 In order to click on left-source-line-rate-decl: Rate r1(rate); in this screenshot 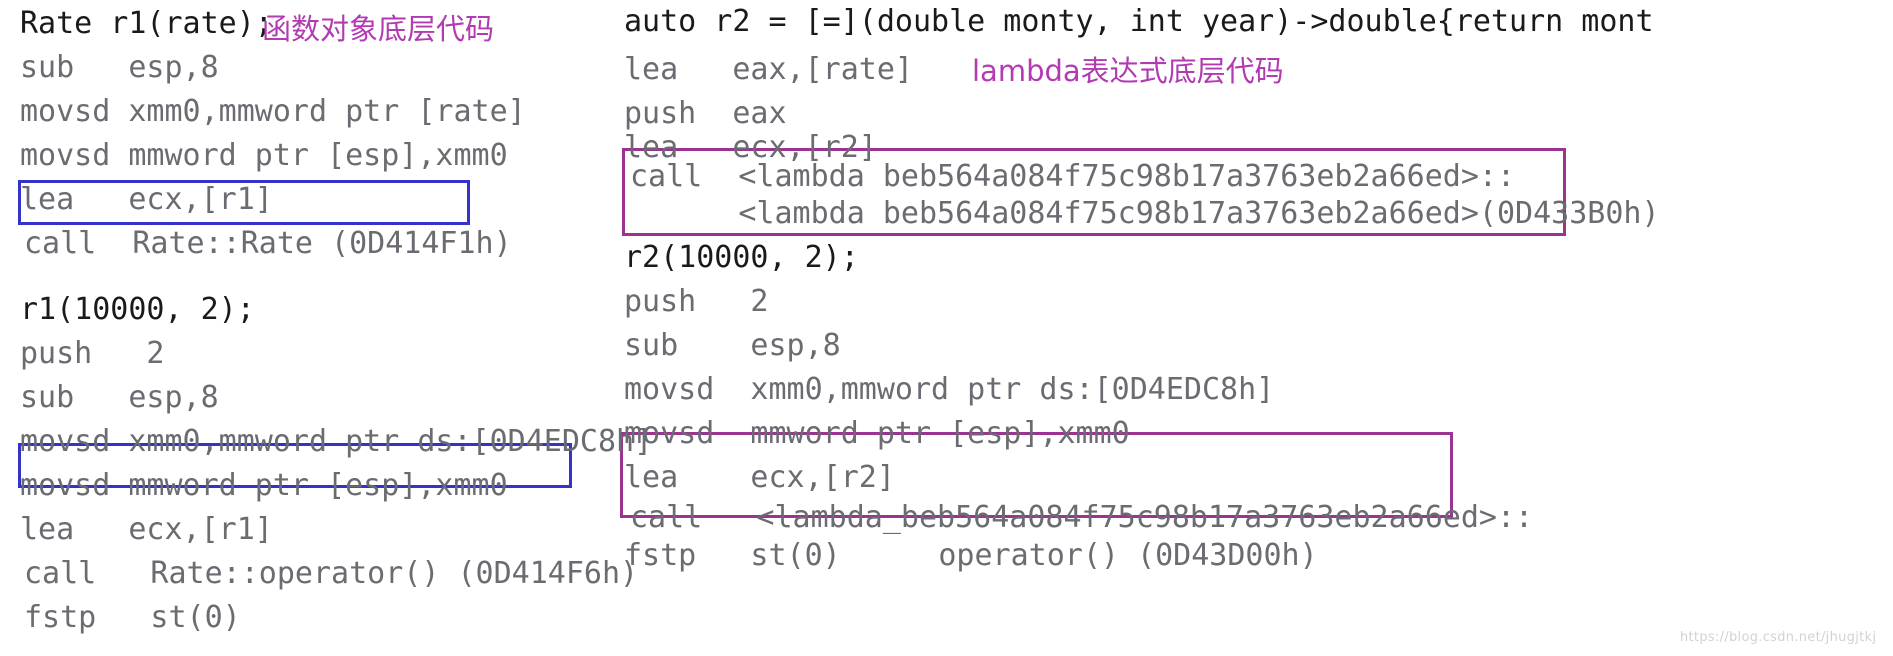, I will do `click(146, 23)`.